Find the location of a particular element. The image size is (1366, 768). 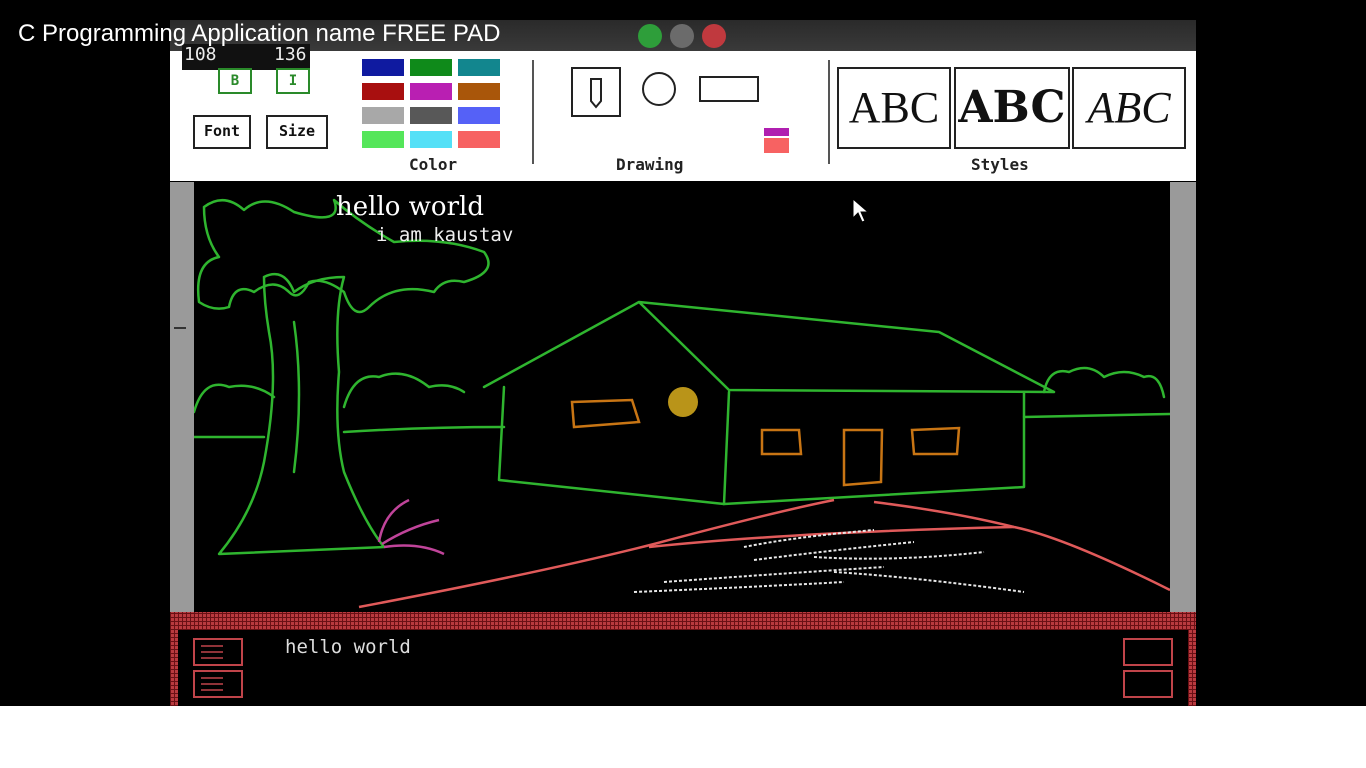

active-color-secondary is located at coordinates (776, 145).